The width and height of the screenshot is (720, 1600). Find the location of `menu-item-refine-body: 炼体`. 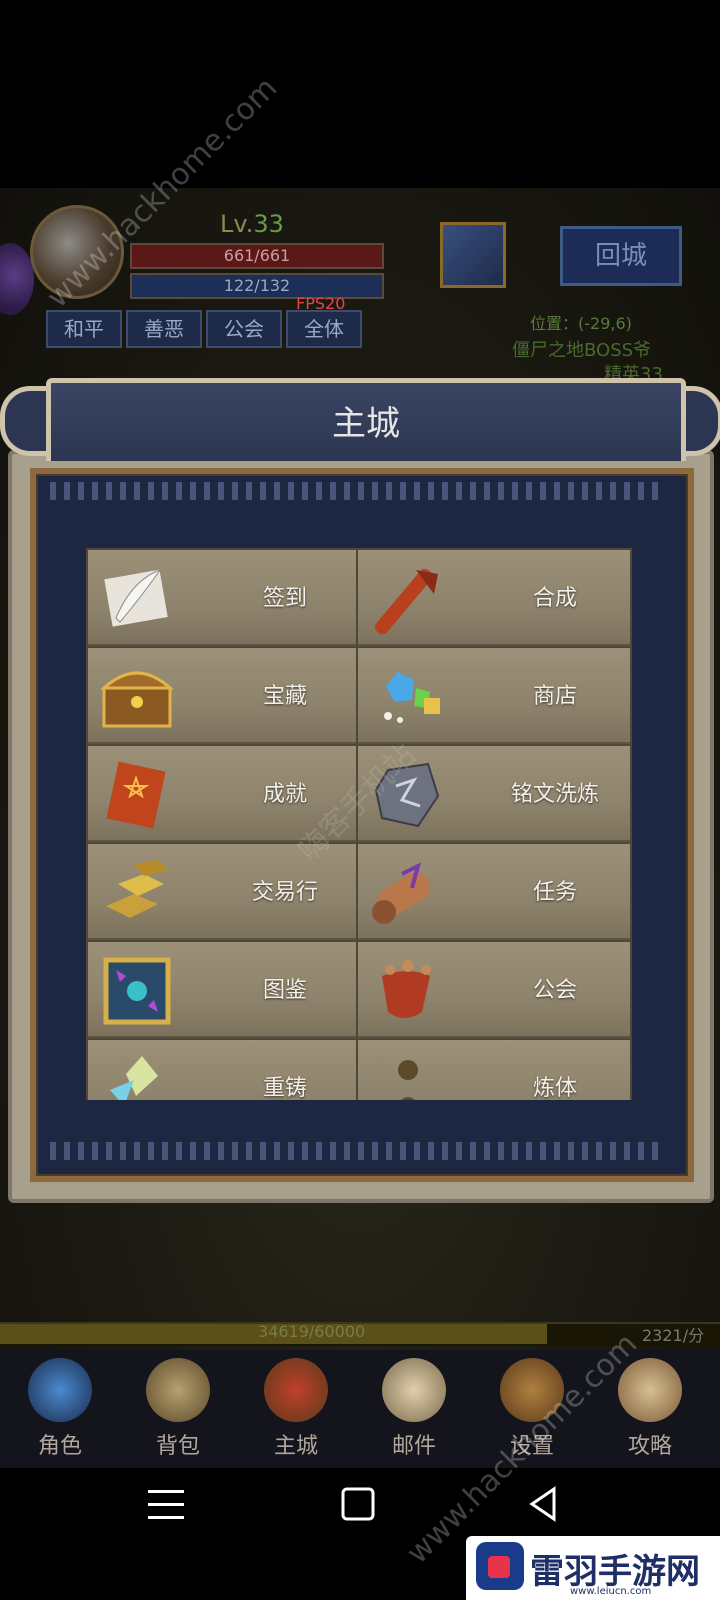

menu-item-refine-body: 炼体 is located at coordinates (494, 1069).